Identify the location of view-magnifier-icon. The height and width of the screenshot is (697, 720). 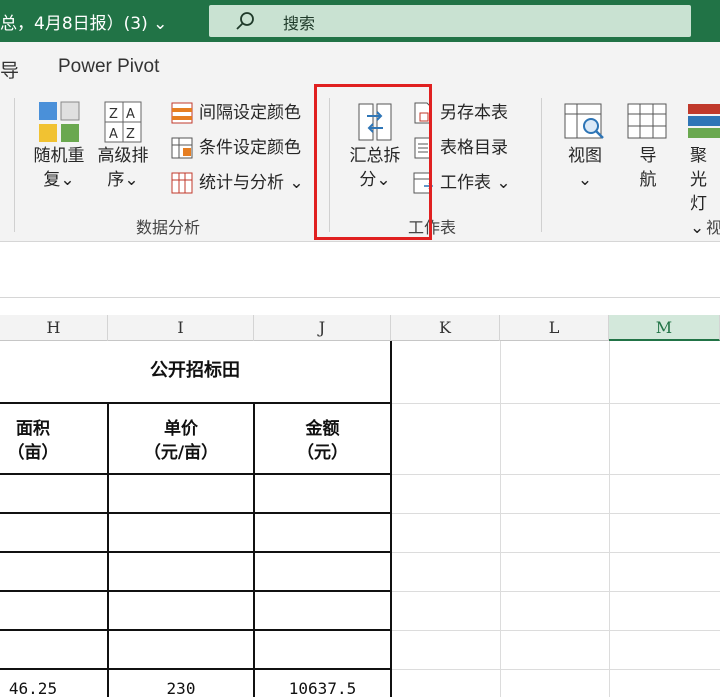
(584, 121).